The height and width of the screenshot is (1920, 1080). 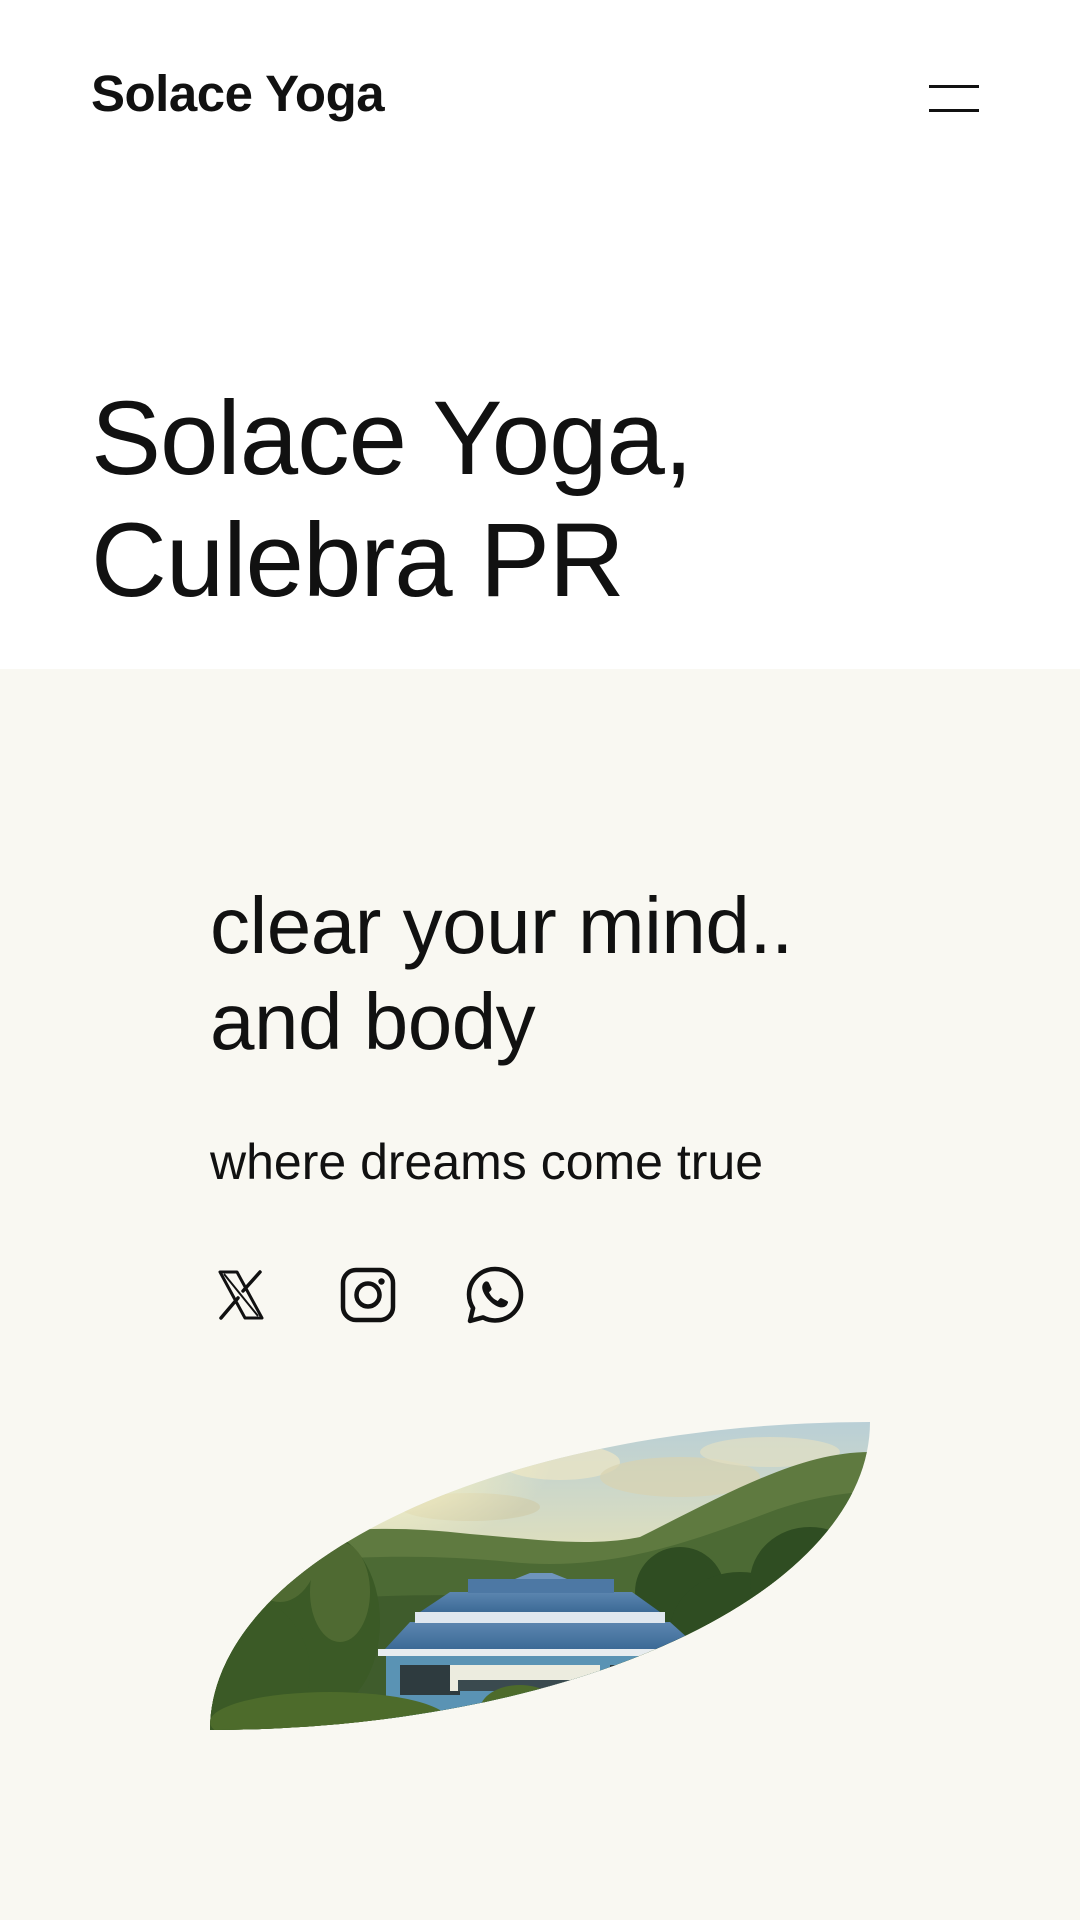 I want to click on hero-image, so click(x=540, y=1576).